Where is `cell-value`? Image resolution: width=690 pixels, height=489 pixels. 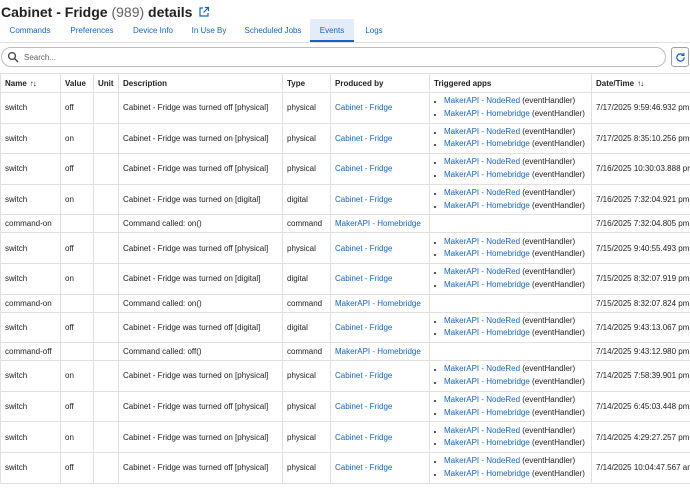
cell-value is located at coordinates (77, 303).